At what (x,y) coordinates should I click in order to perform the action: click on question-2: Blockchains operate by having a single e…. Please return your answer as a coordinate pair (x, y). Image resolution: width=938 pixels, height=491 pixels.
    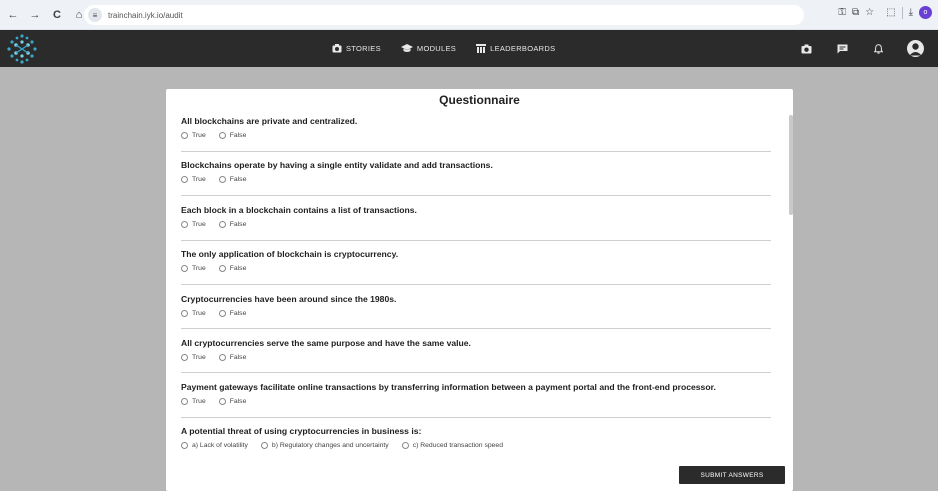
    Looking at the image, I should click on (476, 171).